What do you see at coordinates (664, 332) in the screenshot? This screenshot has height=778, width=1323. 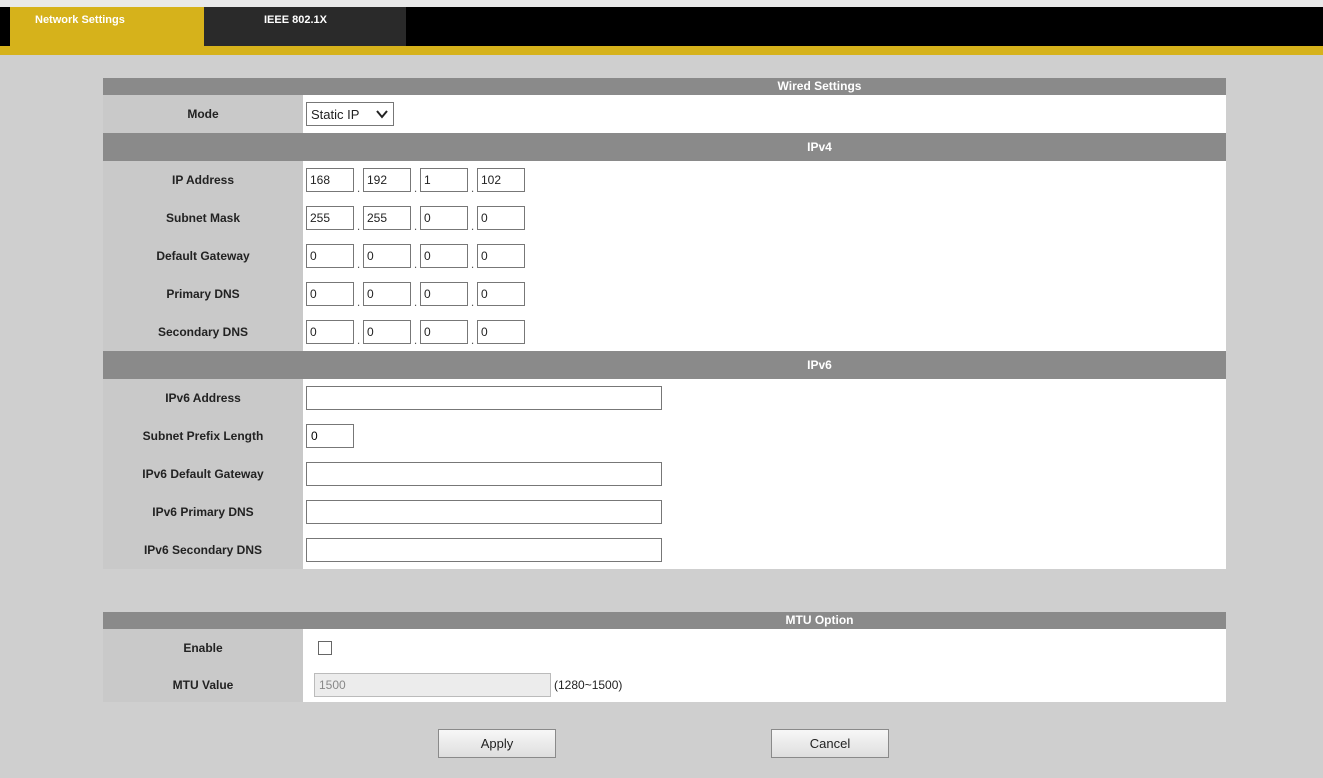 I see `secondary-dns-row: Secondary DNS . . .` at bounding box center [664, 332].